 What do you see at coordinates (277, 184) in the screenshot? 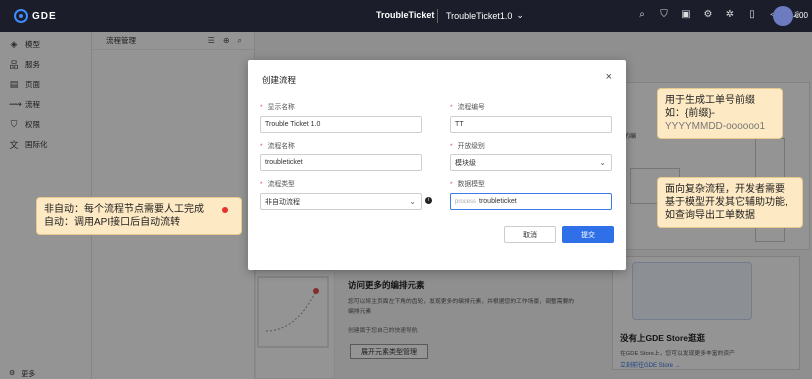
I see `process-type-label: * 流程类型` at bounding box center [277, 184].